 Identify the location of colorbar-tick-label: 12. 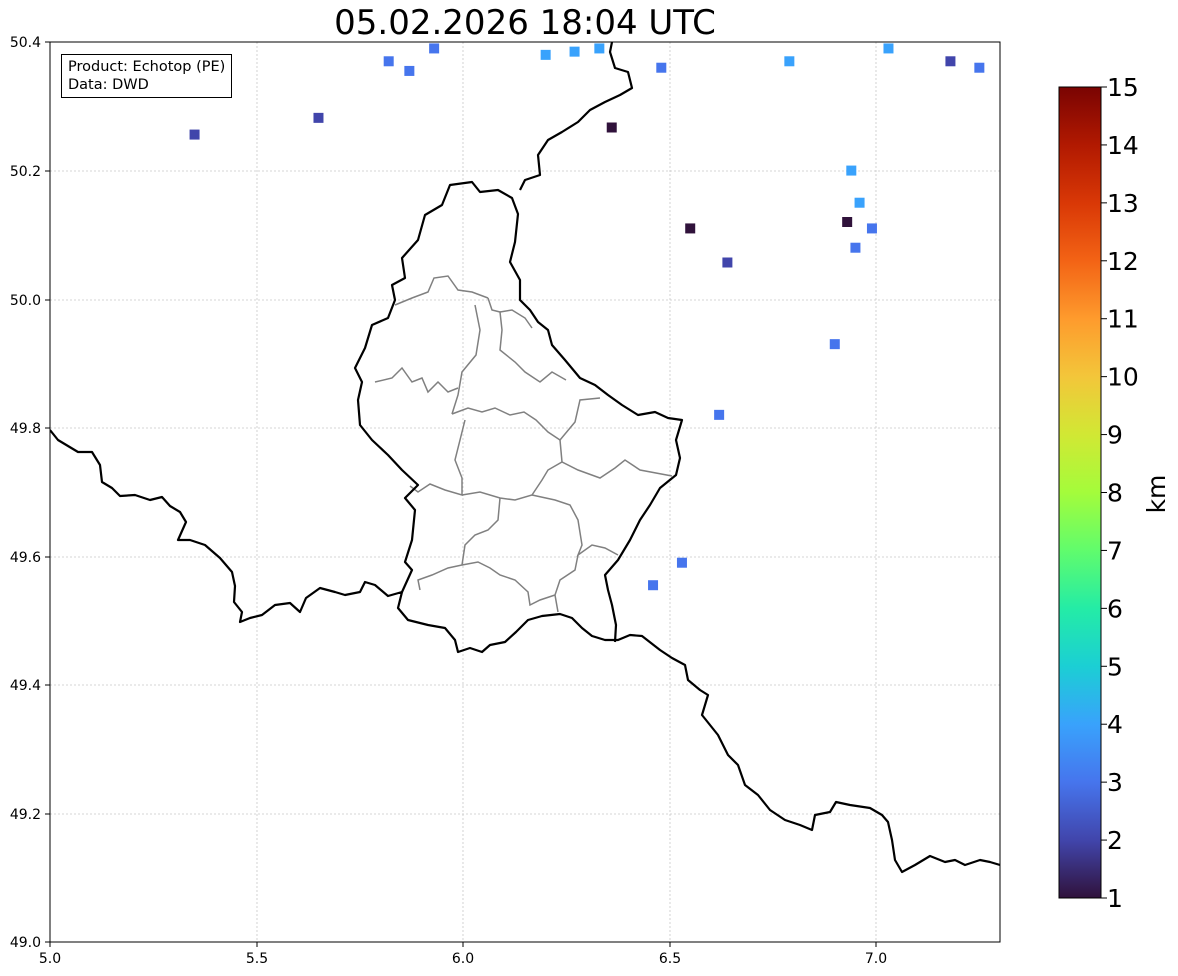
(1123, 261).